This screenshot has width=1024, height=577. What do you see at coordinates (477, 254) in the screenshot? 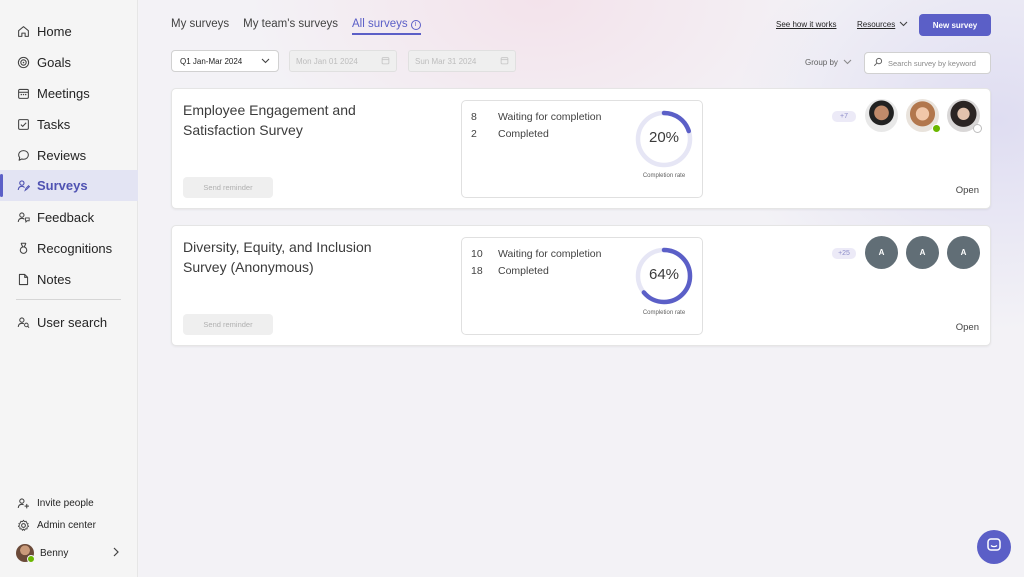
I see `waiting-count: 10` at bounding box center [477, 254].